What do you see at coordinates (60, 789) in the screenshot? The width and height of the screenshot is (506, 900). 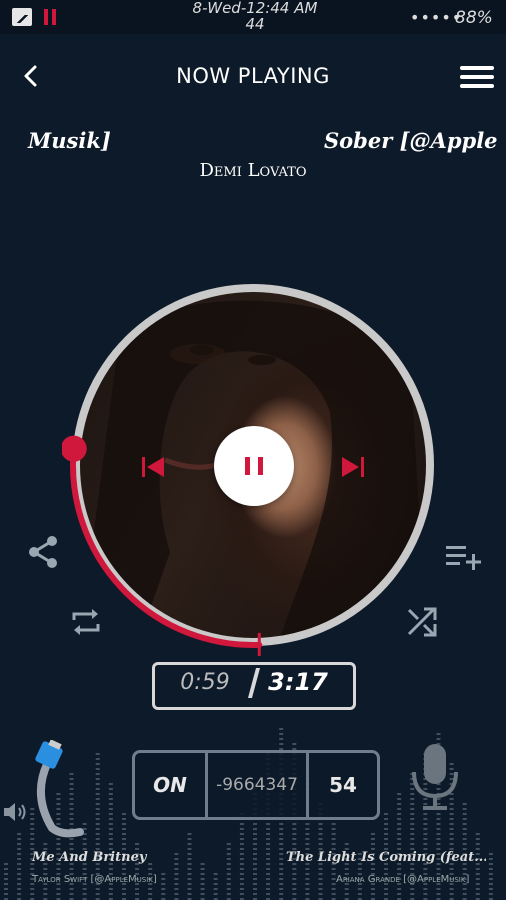 I see `volume-knob` at bounding box center [60, 789].